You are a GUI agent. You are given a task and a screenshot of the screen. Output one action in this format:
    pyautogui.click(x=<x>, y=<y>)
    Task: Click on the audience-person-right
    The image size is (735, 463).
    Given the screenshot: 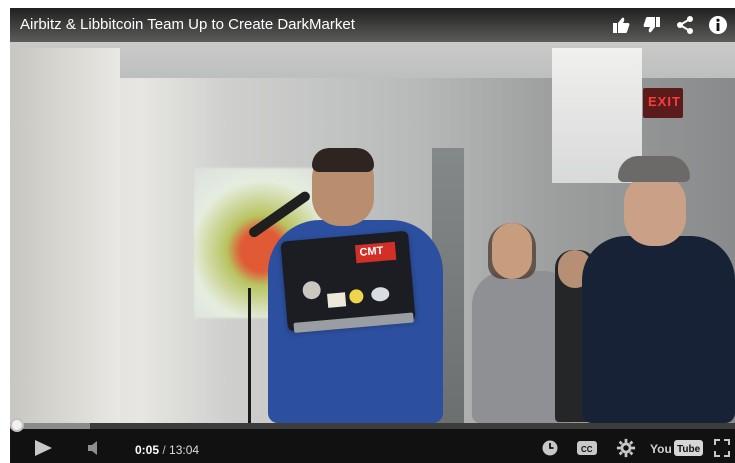 What is the action you would take?
    pyautogui.click(x=658, y=289)
    